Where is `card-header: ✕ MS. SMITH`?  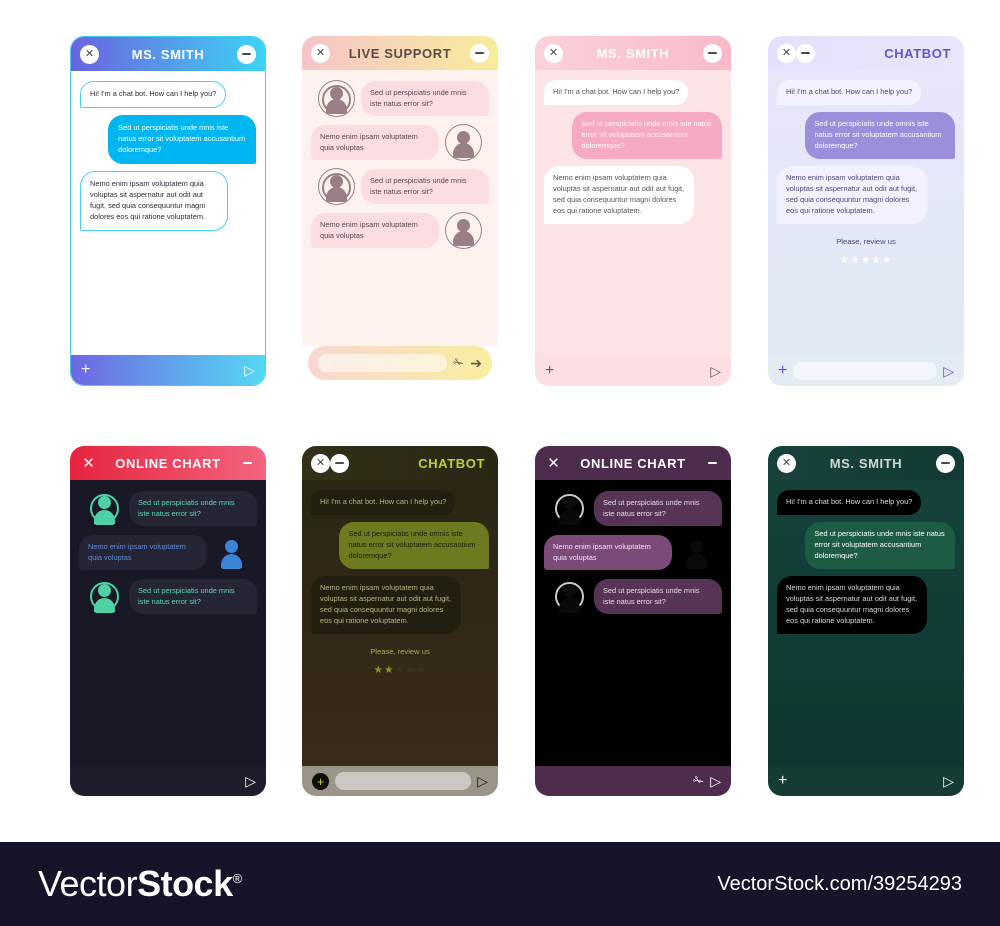 card-header: ✕ MS. SMITH is located at coordinates (633, 53).